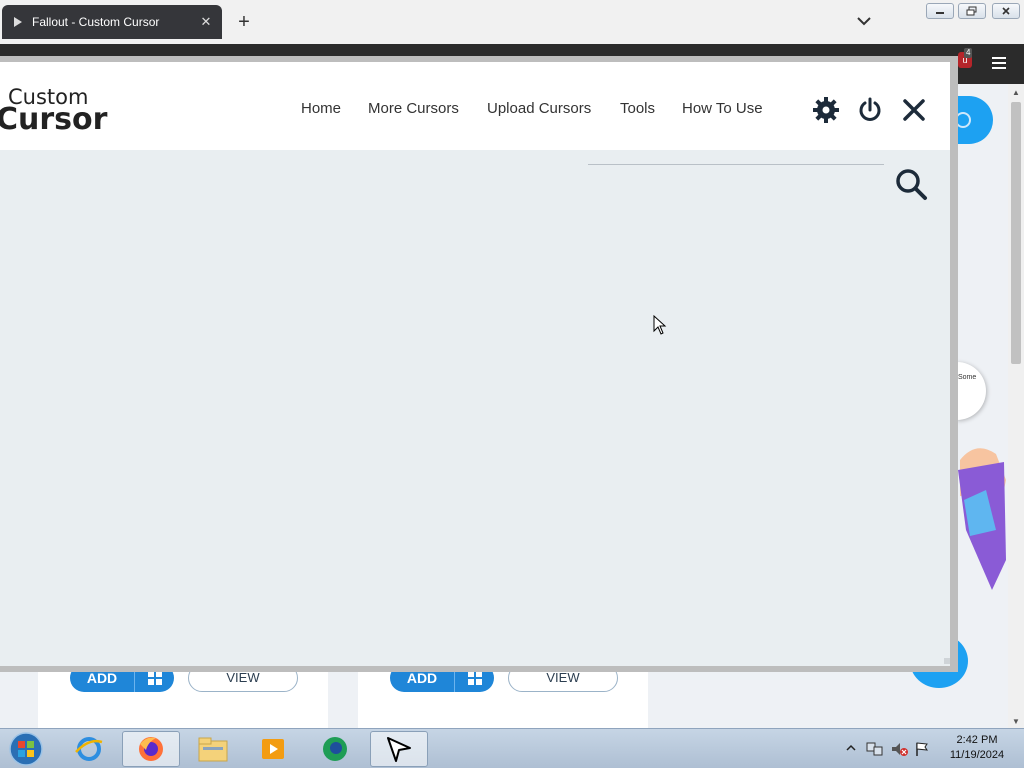 The height and width of the screenshot is (768, 1024). Describe the element at coordinates (967, 377) in the screenshot. I see `bubble-text: Some` at that location.